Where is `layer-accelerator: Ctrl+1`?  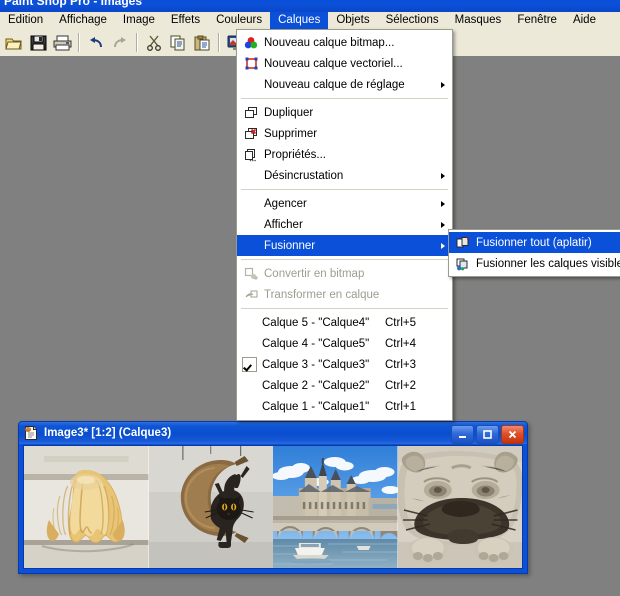
layer-accelerator: Ctrl+1 is located at coordinates (400, 406).